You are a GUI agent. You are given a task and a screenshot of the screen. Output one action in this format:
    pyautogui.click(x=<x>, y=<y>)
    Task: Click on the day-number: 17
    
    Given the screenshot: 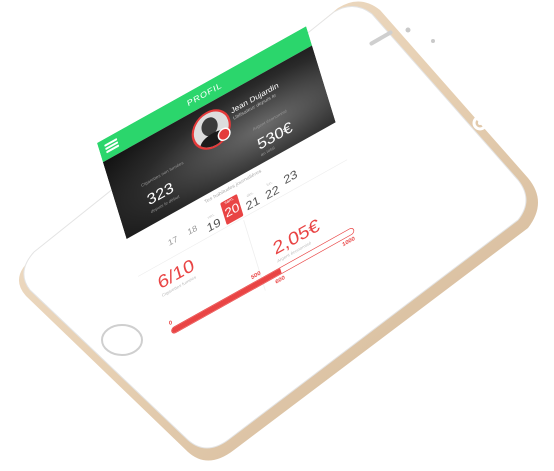 What is the action you would take?
    pyautogui.click(x=172, y=240)
    